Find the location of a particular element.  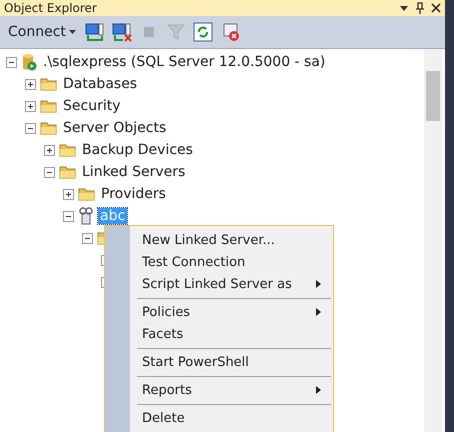

menu-item: Reports is located at coordinates (219, 390).